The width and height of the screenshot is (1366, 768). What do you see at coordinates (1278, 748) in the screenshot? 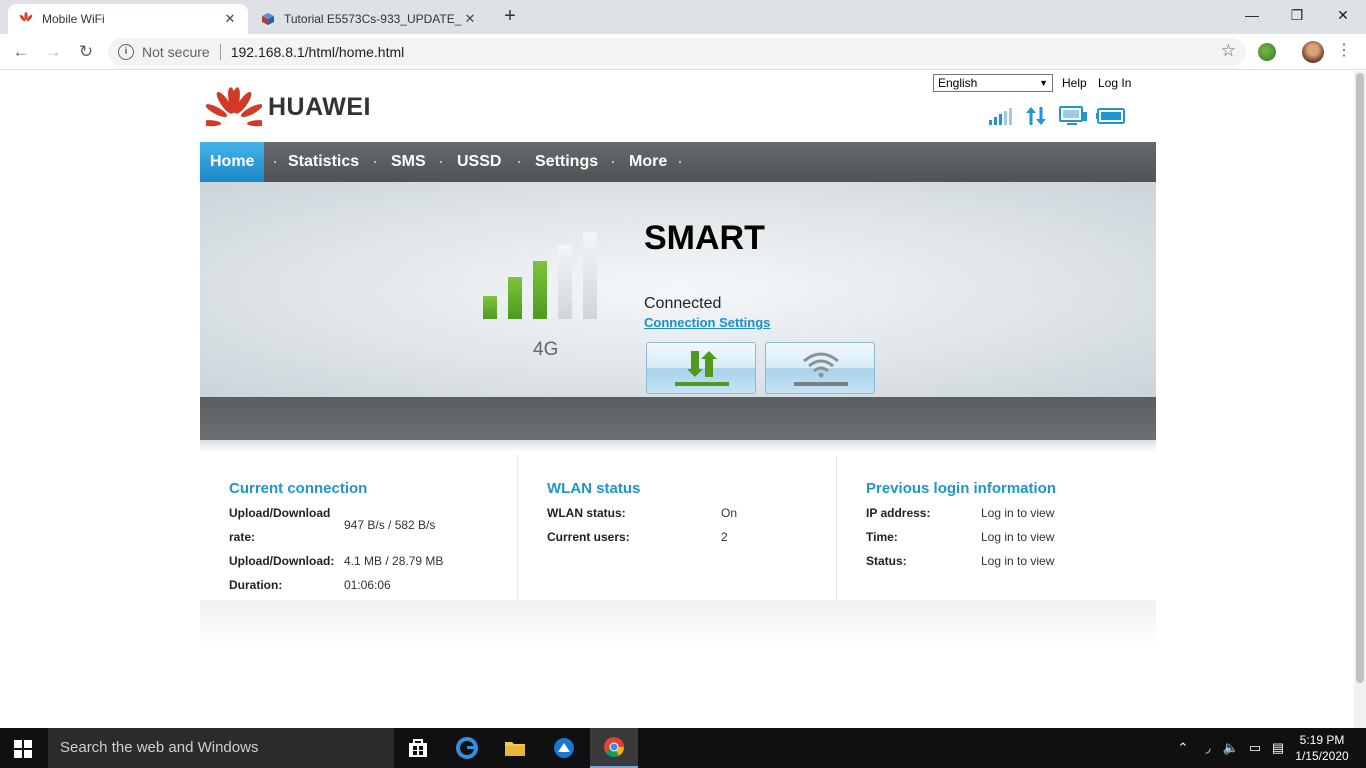
I see `notification-tray-icon: ▤` at bounding box center [1278, 748].